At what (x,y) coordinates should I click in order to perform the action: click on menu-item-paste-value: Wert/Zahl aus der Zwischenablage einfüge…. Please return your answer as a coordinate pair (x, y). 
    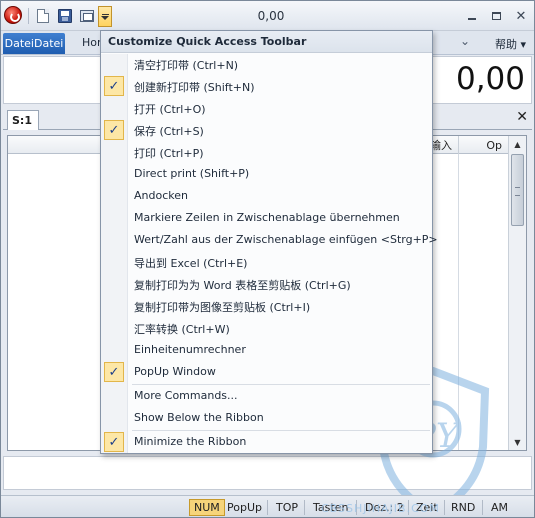
    Looking at the image, I should click on (269, 240).